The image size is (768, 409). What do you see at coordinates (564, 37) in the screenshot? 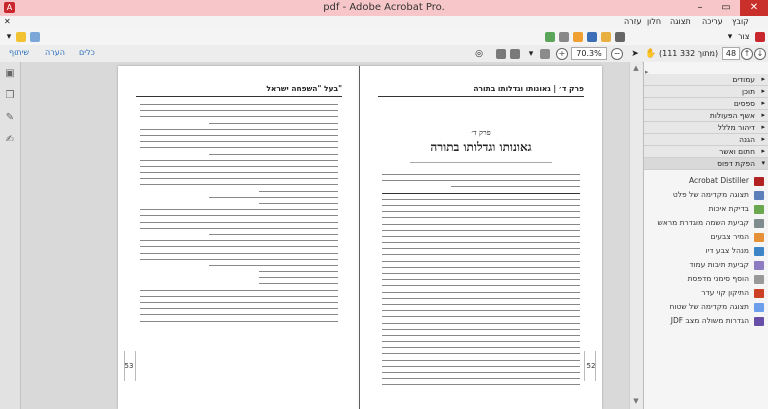
I see `print-icon` at bounding box center [564, 37].